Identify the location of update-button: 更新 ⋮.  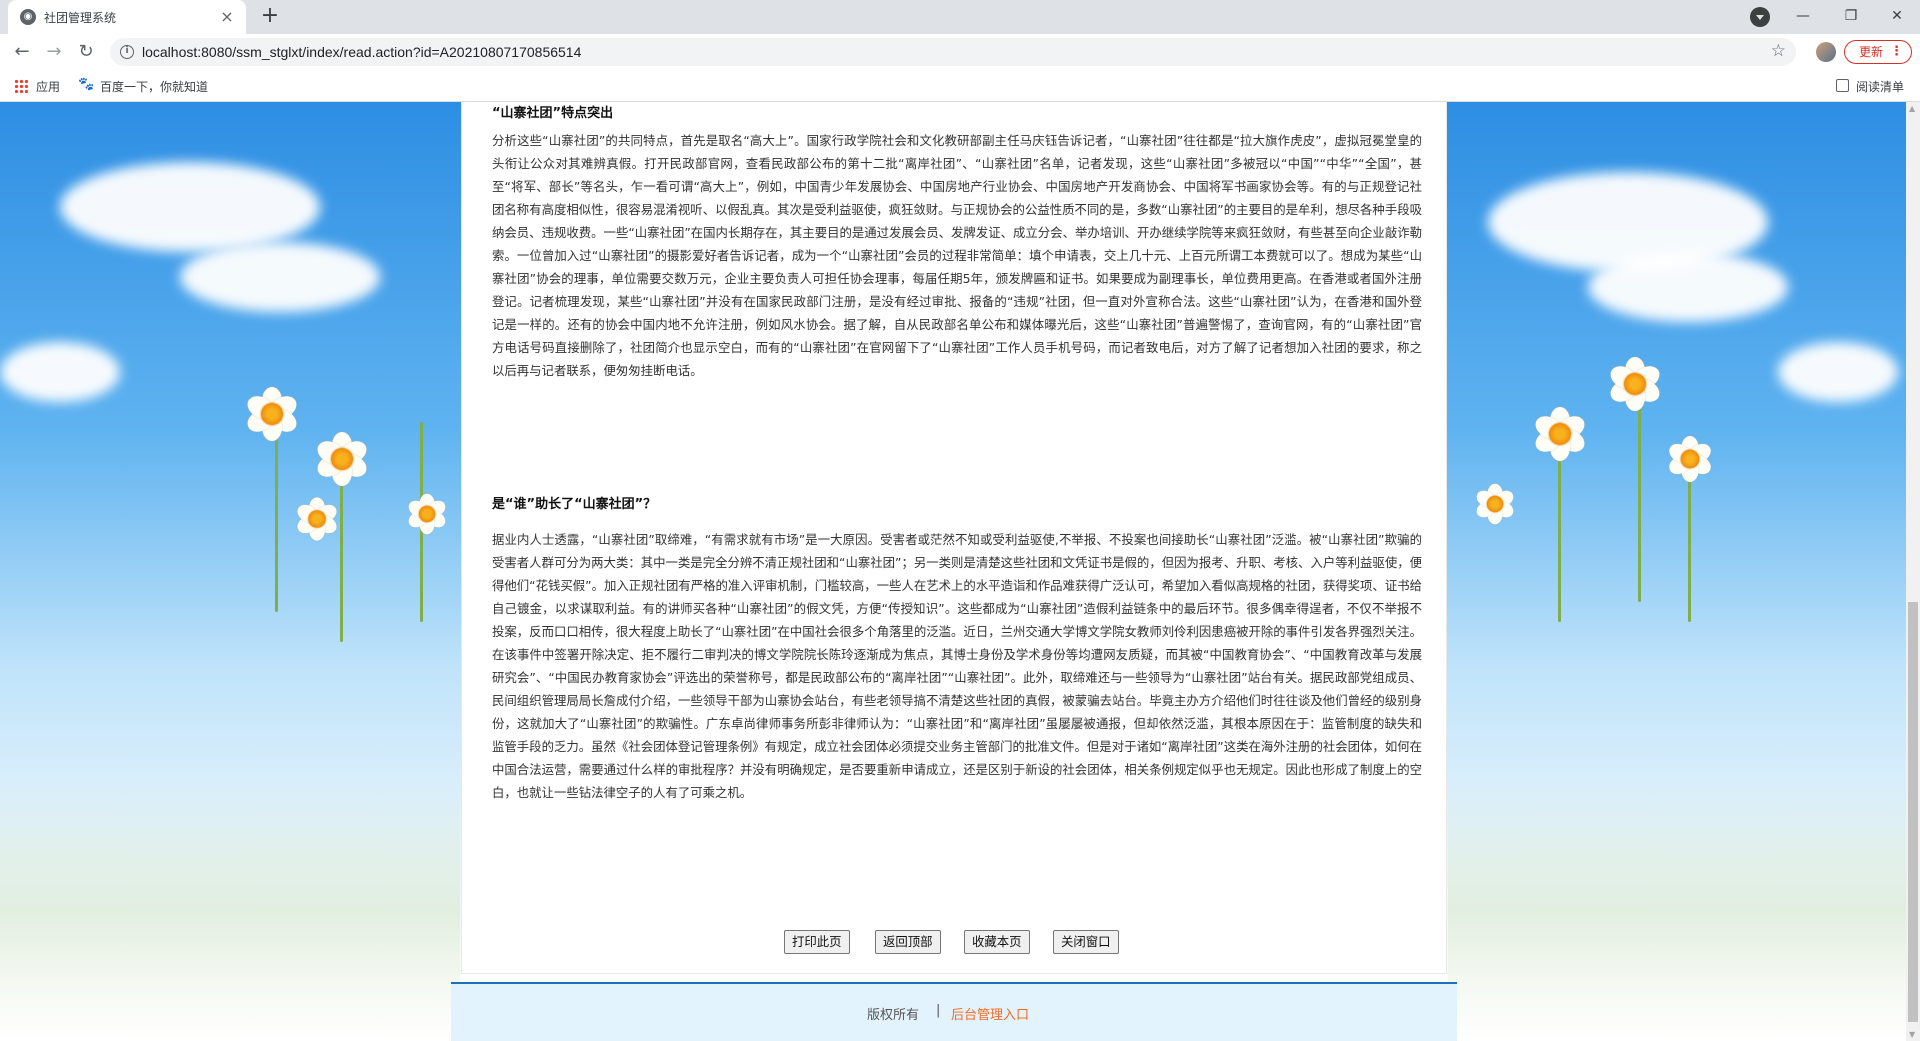
(1878, 52).